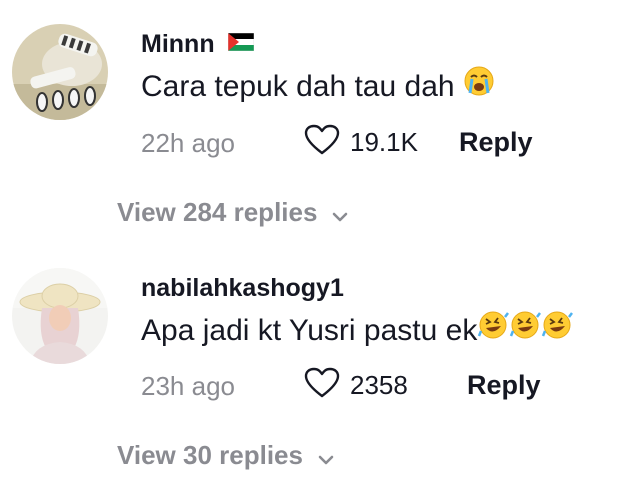 The image size is (632, 480). I want to click on like-count: 2358, so click(379, 385).